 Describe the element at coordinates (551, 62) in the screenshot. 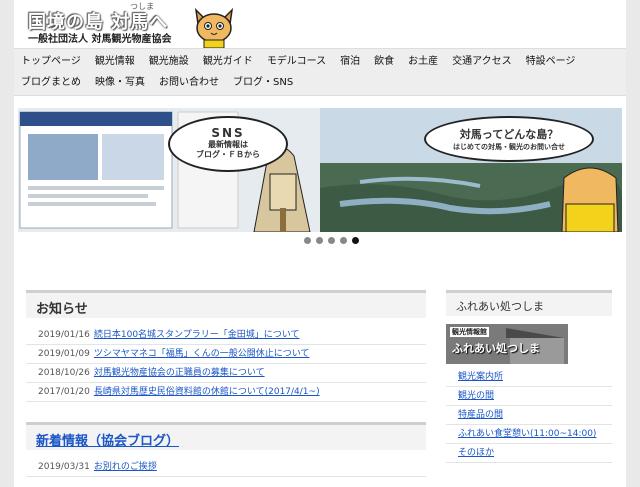

I see `nav-item-special: 特設ページ` at that location.